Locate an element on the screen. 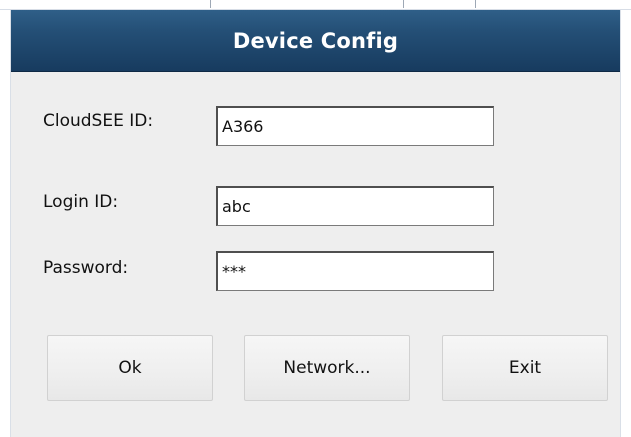  background-toolbar-strip is located at coordinates (315, 5).